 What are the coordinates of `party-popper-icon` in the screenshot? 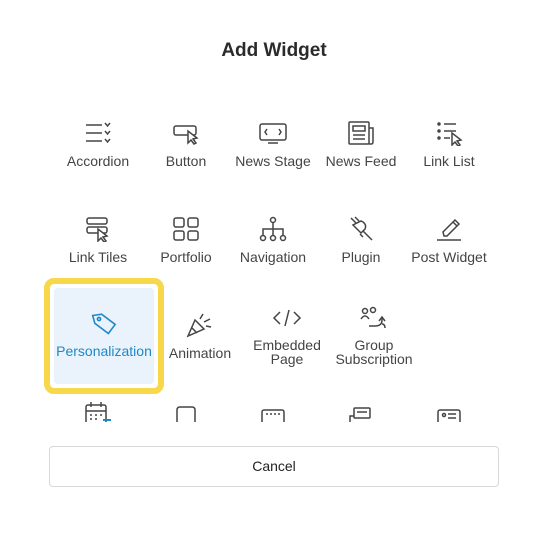 It's located at (199, 325).